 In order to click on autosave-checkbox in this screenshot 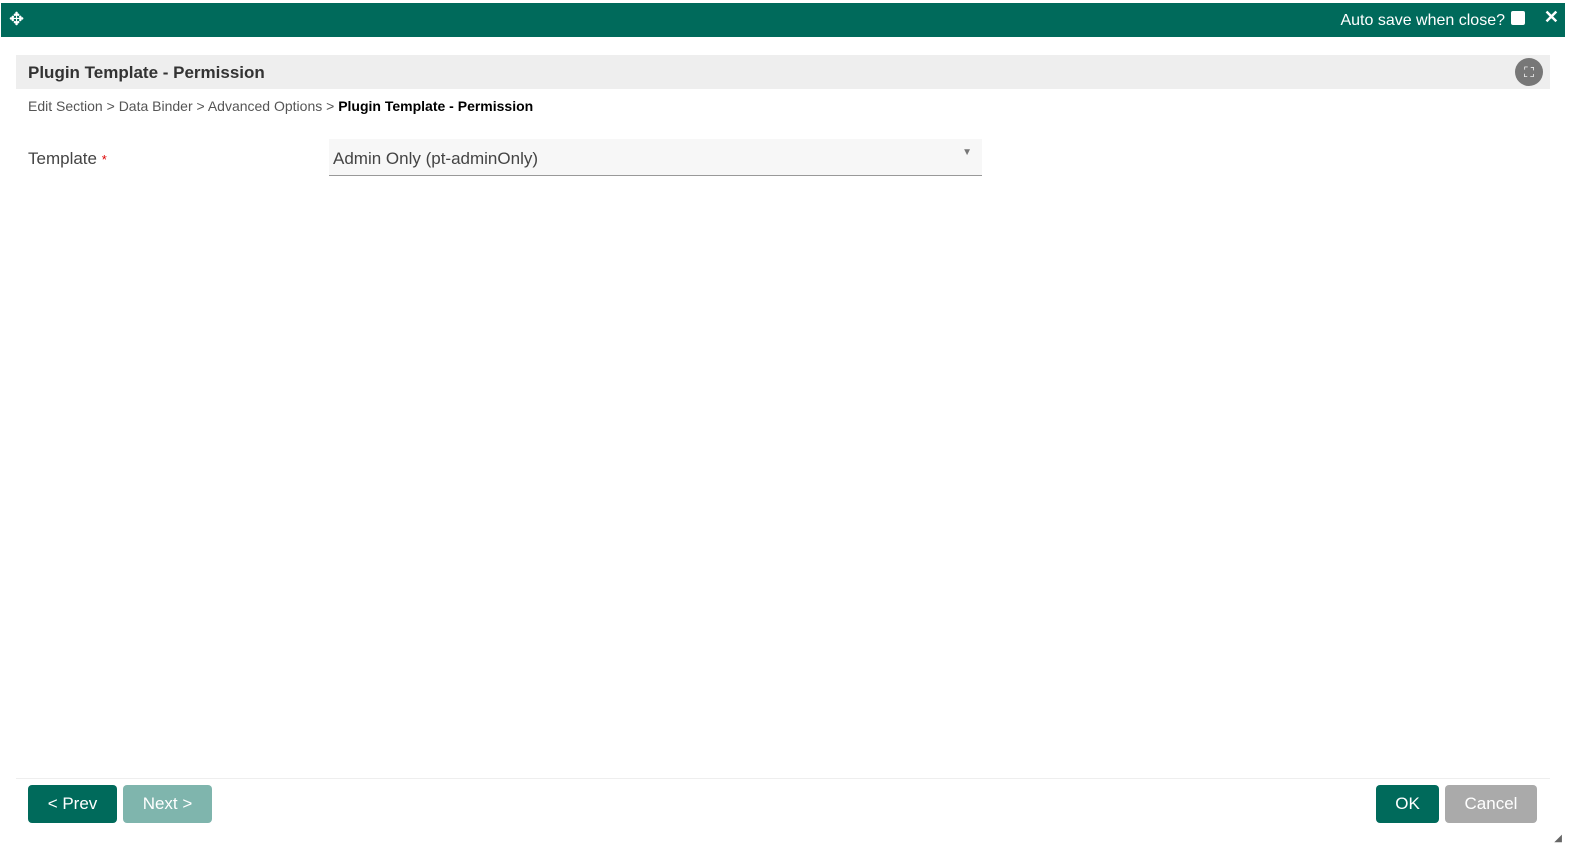, I will do `click(1518, 18)`.